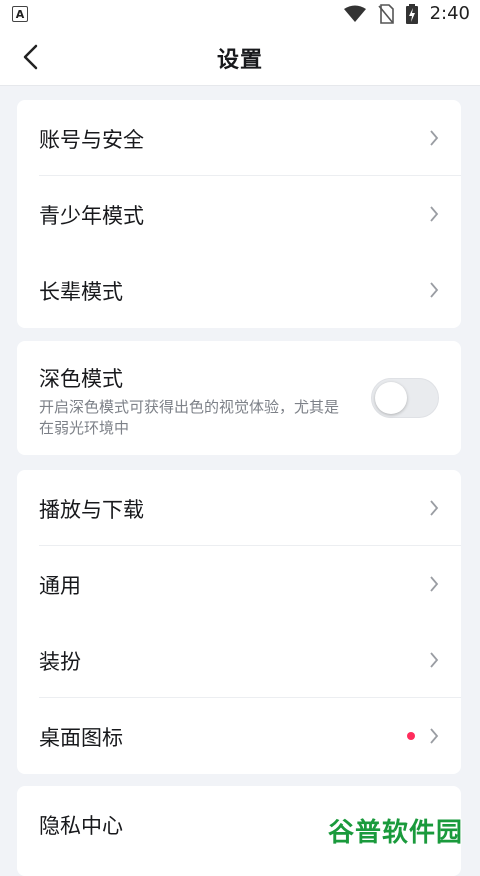  I want to click on settings-item-label: 账号与安全, so click(91, 140).